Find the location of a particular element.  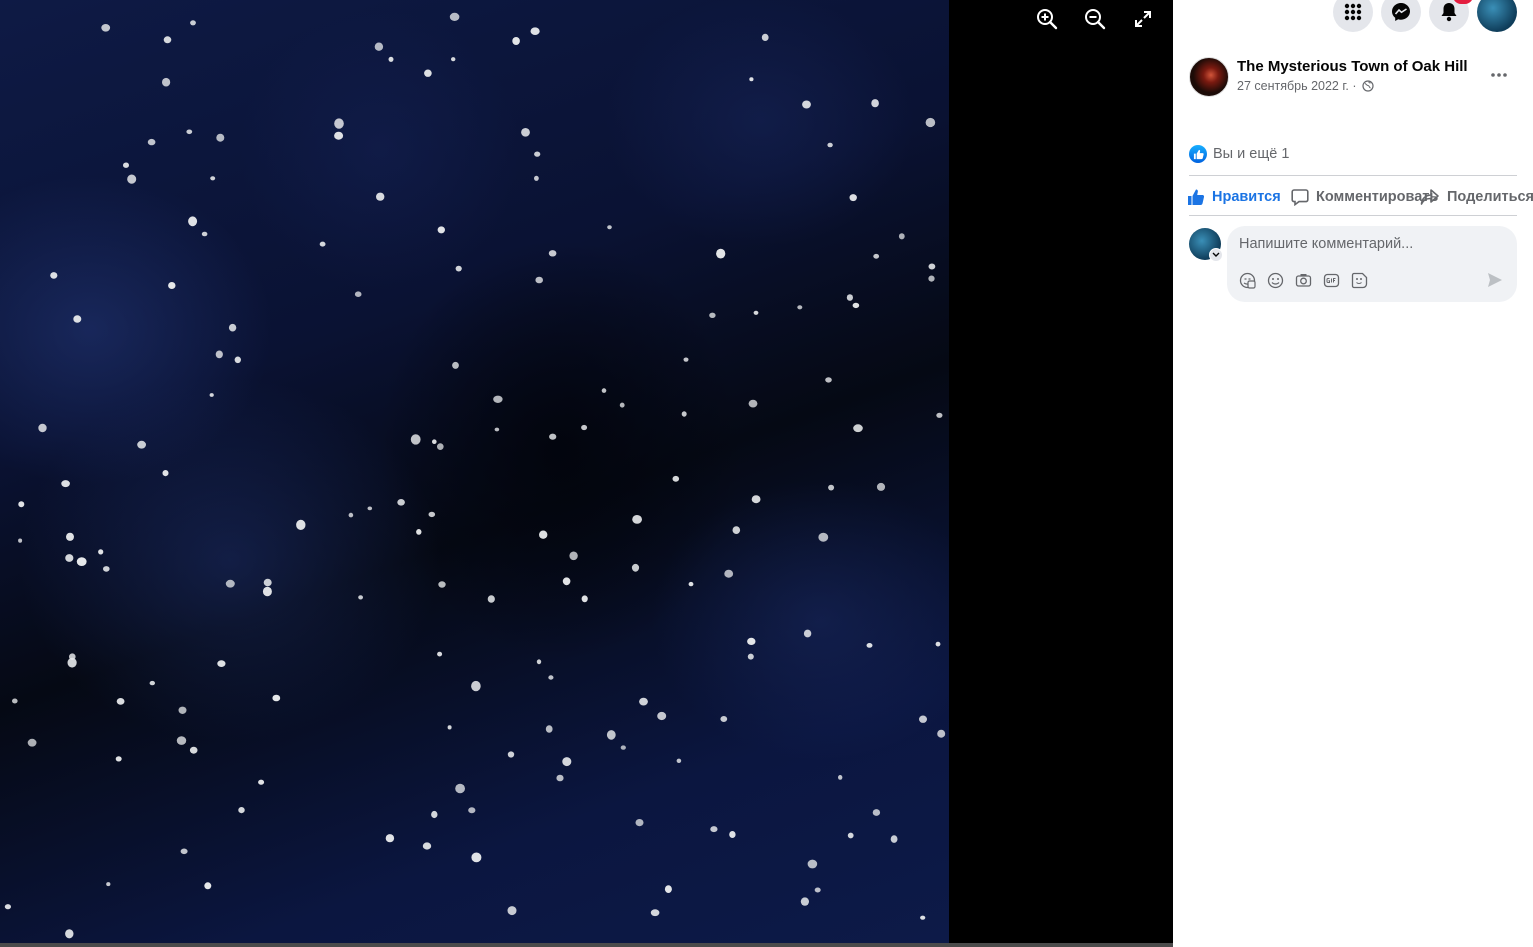

reactions-summary: Вы и ещё 1 is located at coordinates (1239, 154).